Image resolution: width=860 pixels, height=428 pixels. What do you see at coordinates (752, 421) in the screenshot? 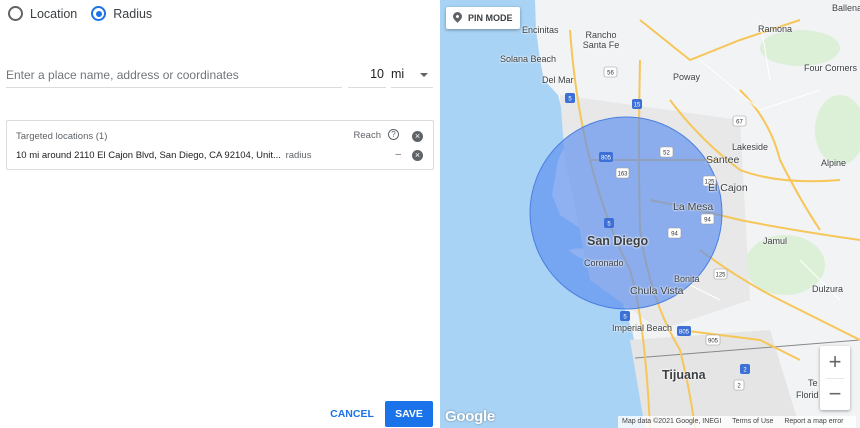
I see `terms-of-use-link: Terms of Use` at bounding box center [752, 421].